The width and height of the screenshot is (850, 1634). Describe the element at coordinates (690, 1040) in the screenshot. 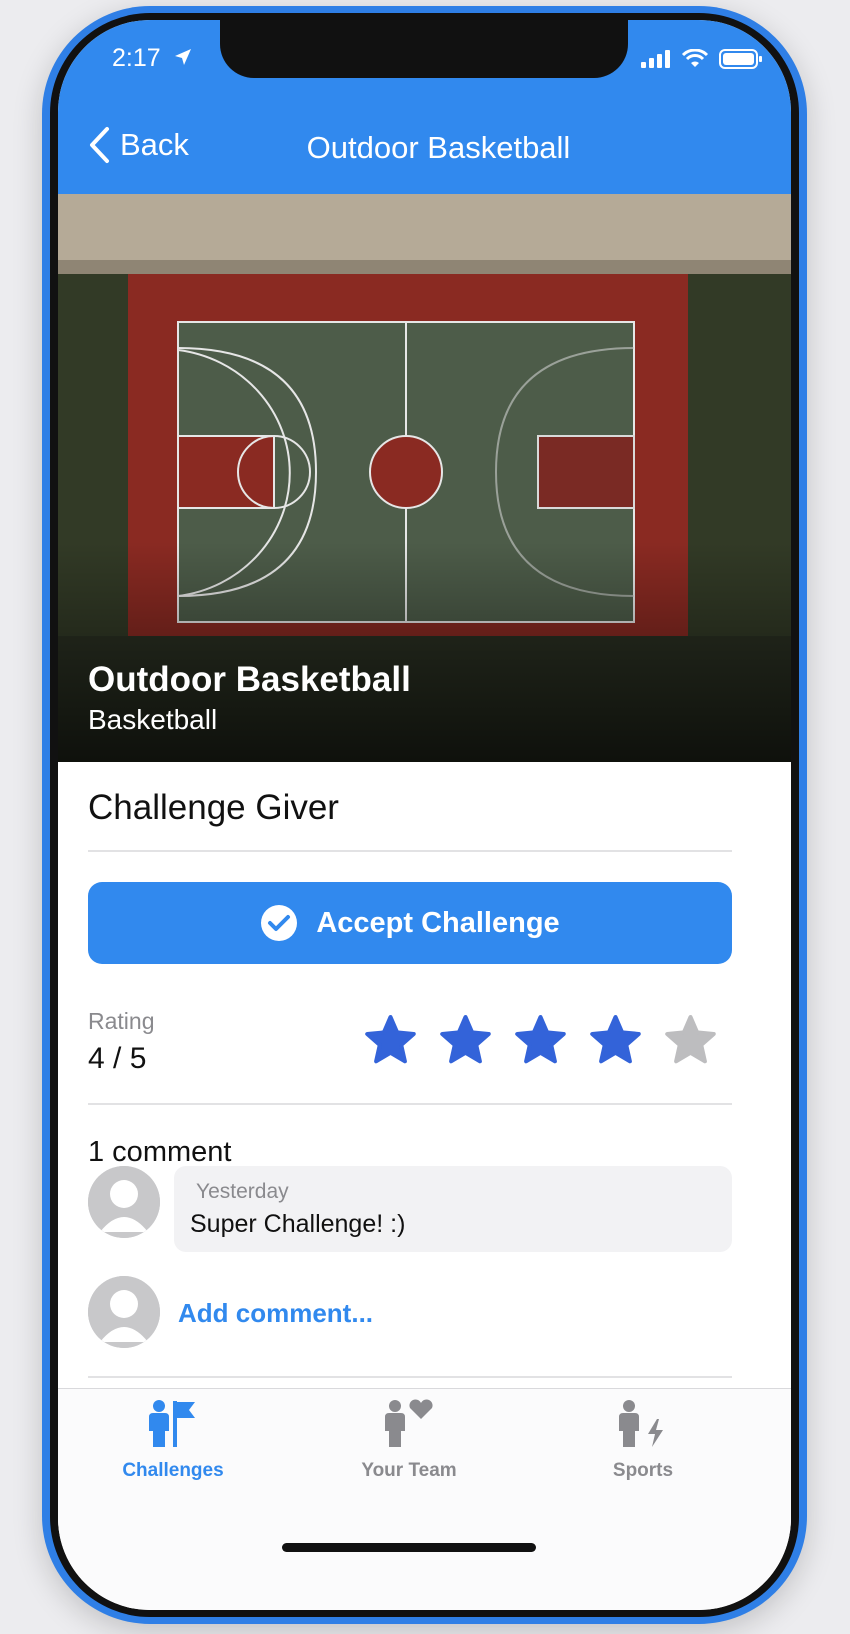

I see `star-empty-icon` at that location.